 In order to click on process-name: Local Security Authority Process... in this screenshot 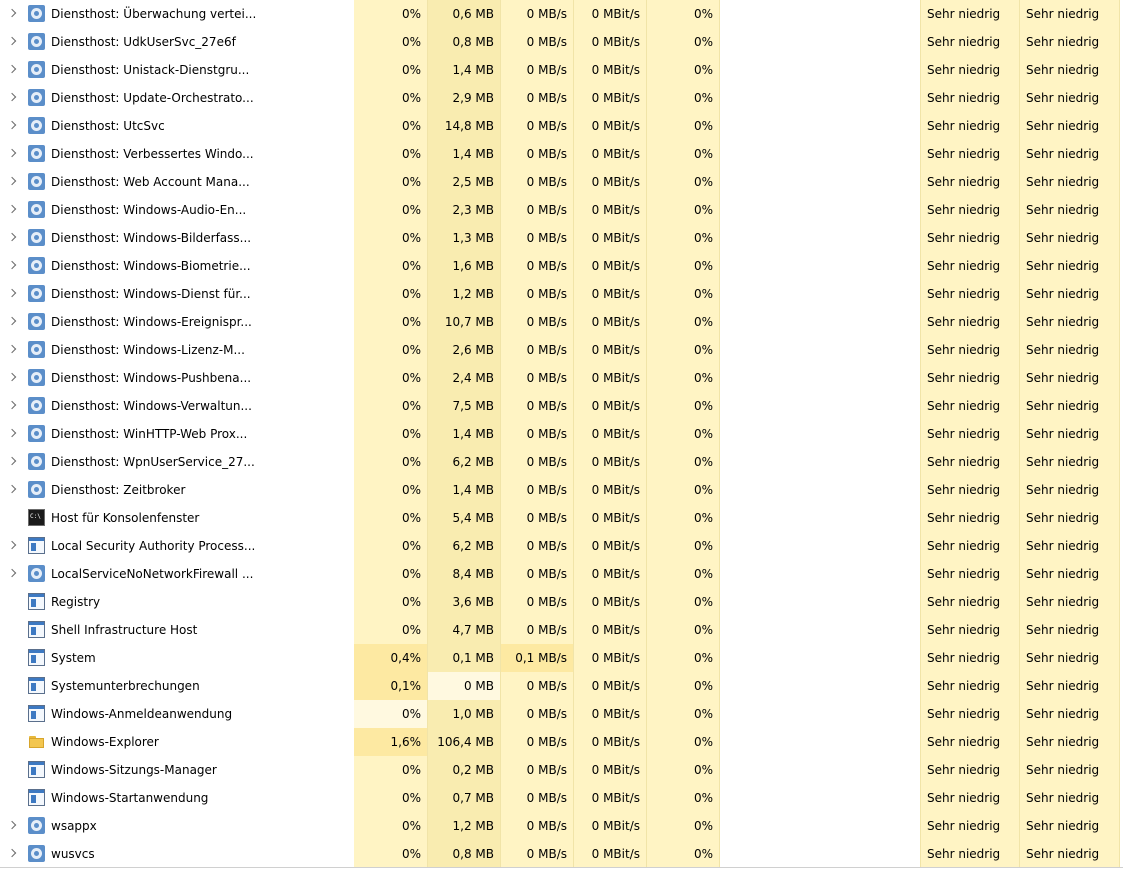, I will do `click(153, 546)`.